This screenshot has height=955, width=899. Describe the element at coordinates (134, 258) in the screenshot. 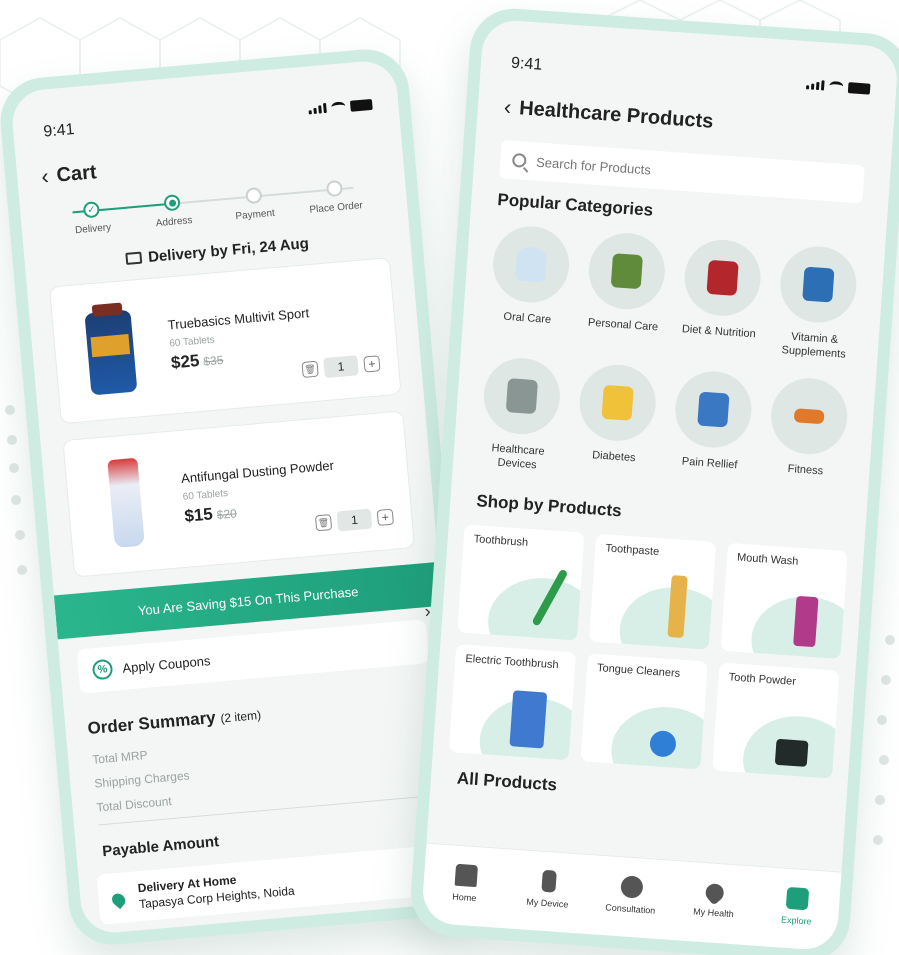

I see `truck-icon` at that location.